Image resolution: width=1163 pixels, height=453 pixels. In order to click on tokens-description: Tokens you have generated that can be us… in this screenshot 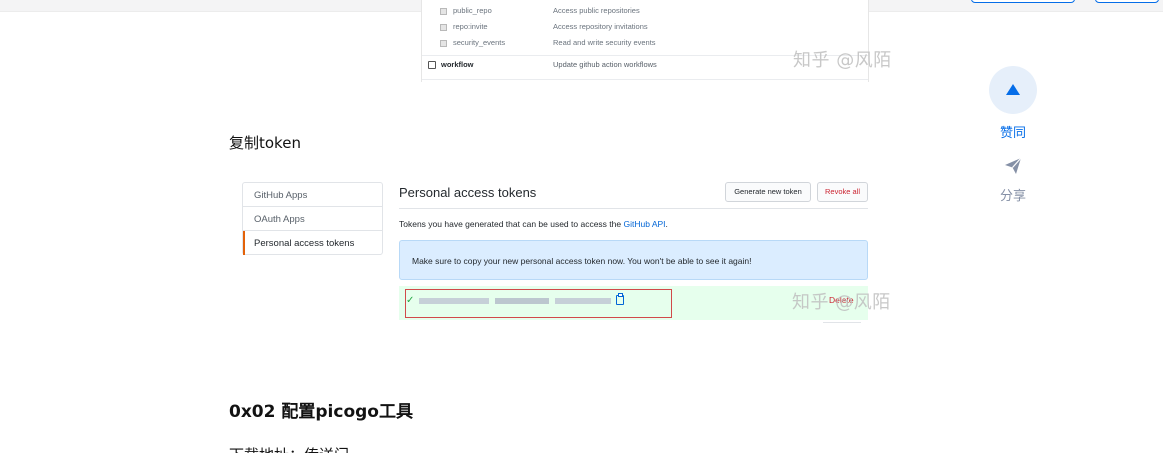, I will do `click(533, 224)`.